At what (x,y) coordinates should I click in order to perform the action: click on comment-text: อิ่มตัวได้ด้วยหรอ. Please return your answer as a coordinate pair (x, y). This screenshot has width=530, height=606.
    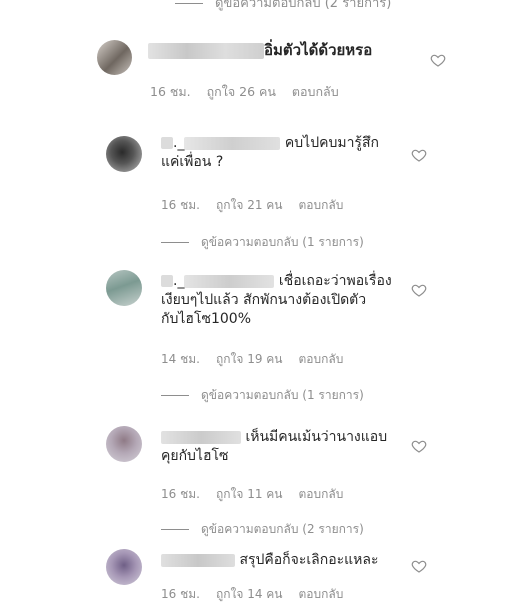
    Looking at the image, I should click on (318, 50).